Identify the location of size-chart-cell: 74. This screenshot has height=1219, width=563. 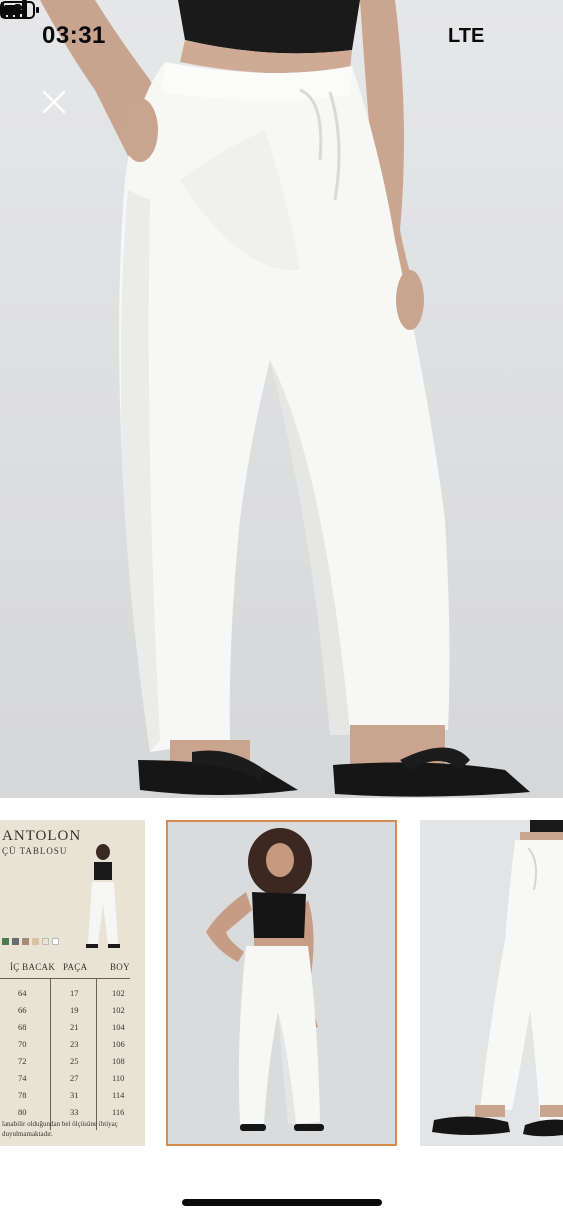
(22, 1078).